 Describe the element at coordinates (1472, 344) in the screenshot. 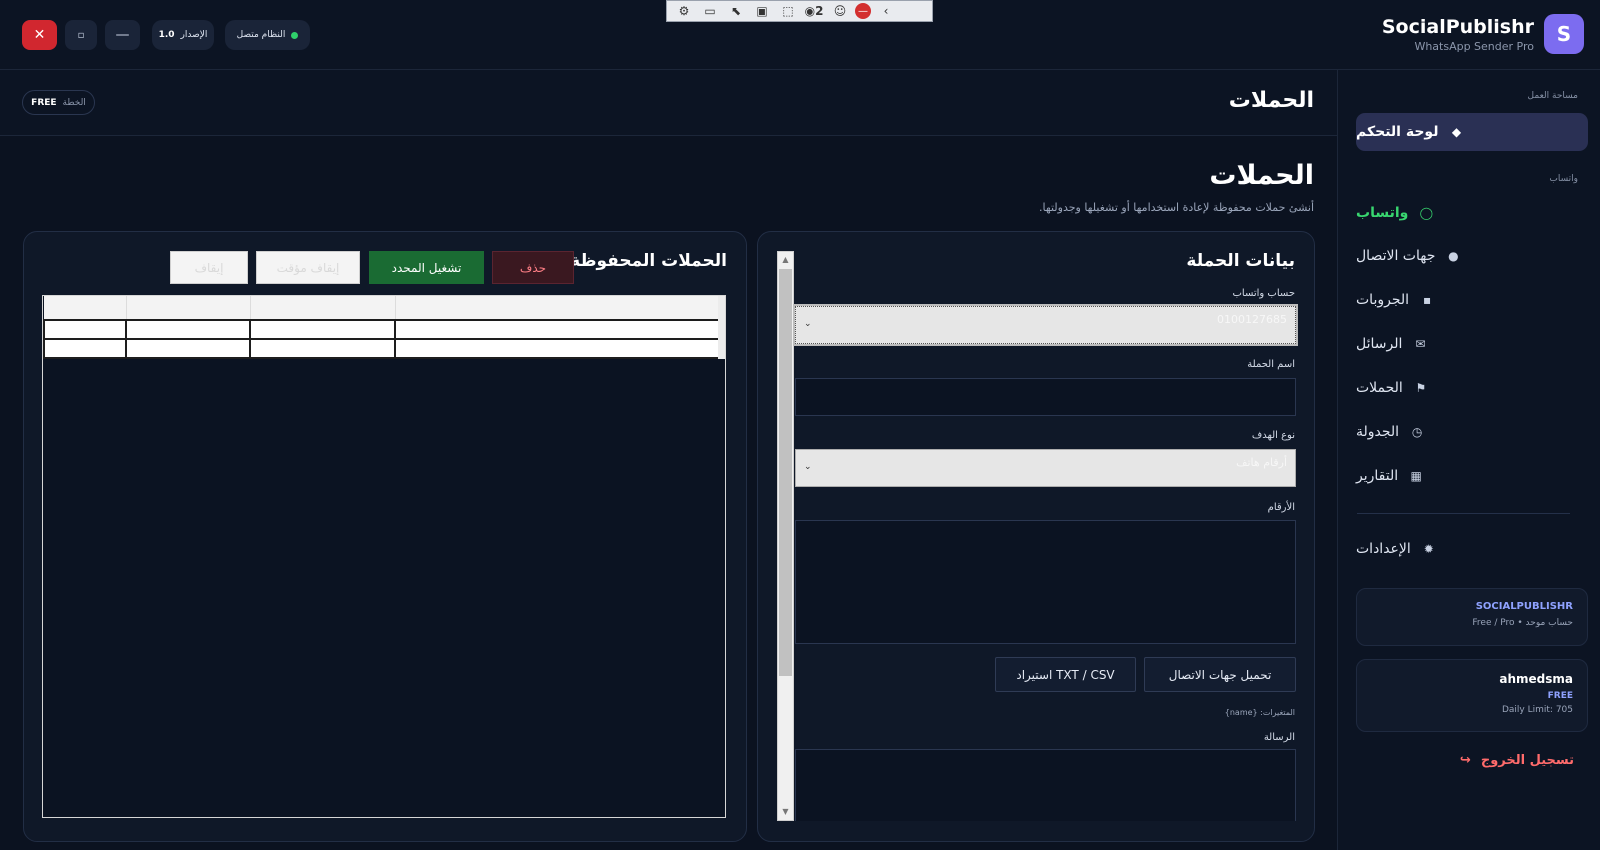

I see `sidebar-item-messages: ✉ الرسائل` at that location.